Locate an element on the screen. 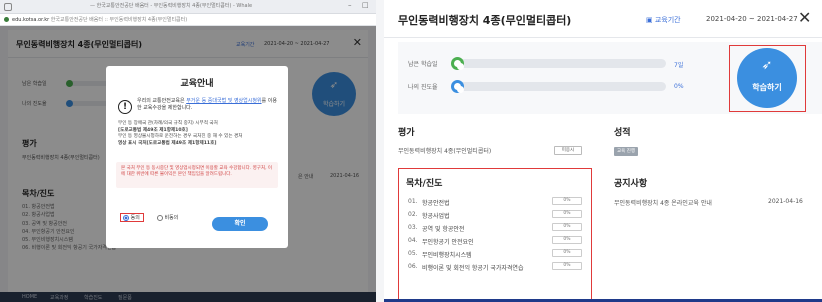 This screenshot has height=302, width=822. eval-course: 무인동력비행장치 4종(무인멀티콥터) is located at coordinates (445, 151).